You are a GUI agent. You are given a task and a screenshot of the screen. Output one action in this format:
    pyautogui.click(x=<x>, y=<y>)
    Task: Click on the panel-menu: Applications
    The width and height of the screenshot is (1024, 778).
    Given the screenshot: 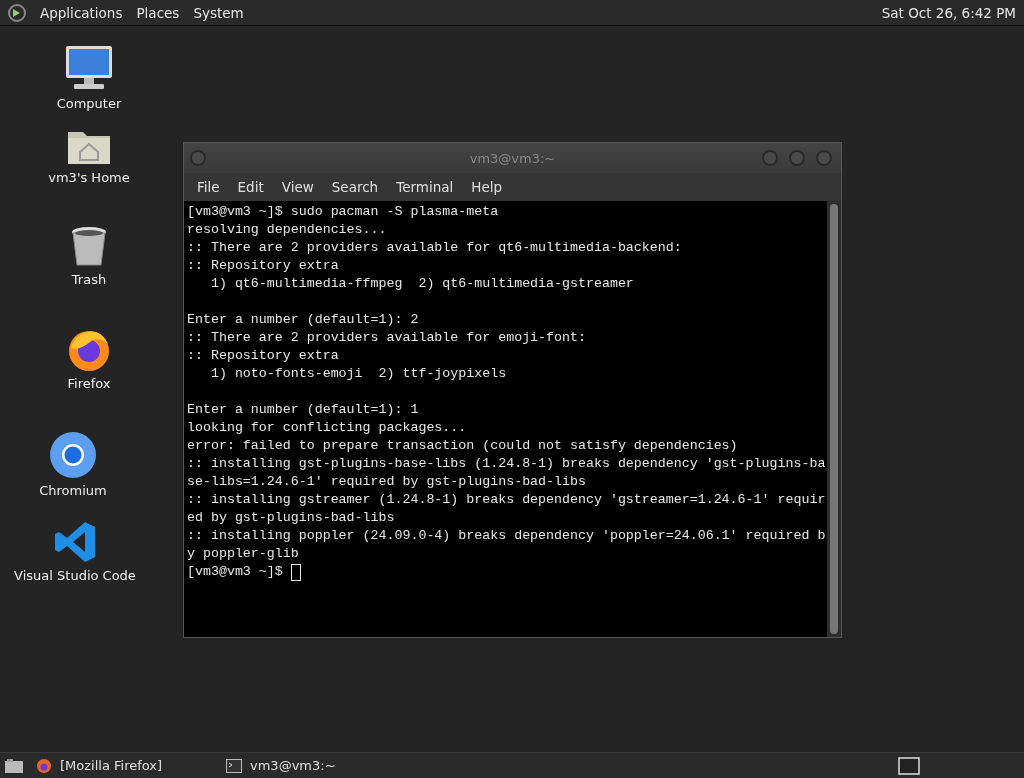 What is the action you would take?
    pyautogui.click(x=81, y=12)
    